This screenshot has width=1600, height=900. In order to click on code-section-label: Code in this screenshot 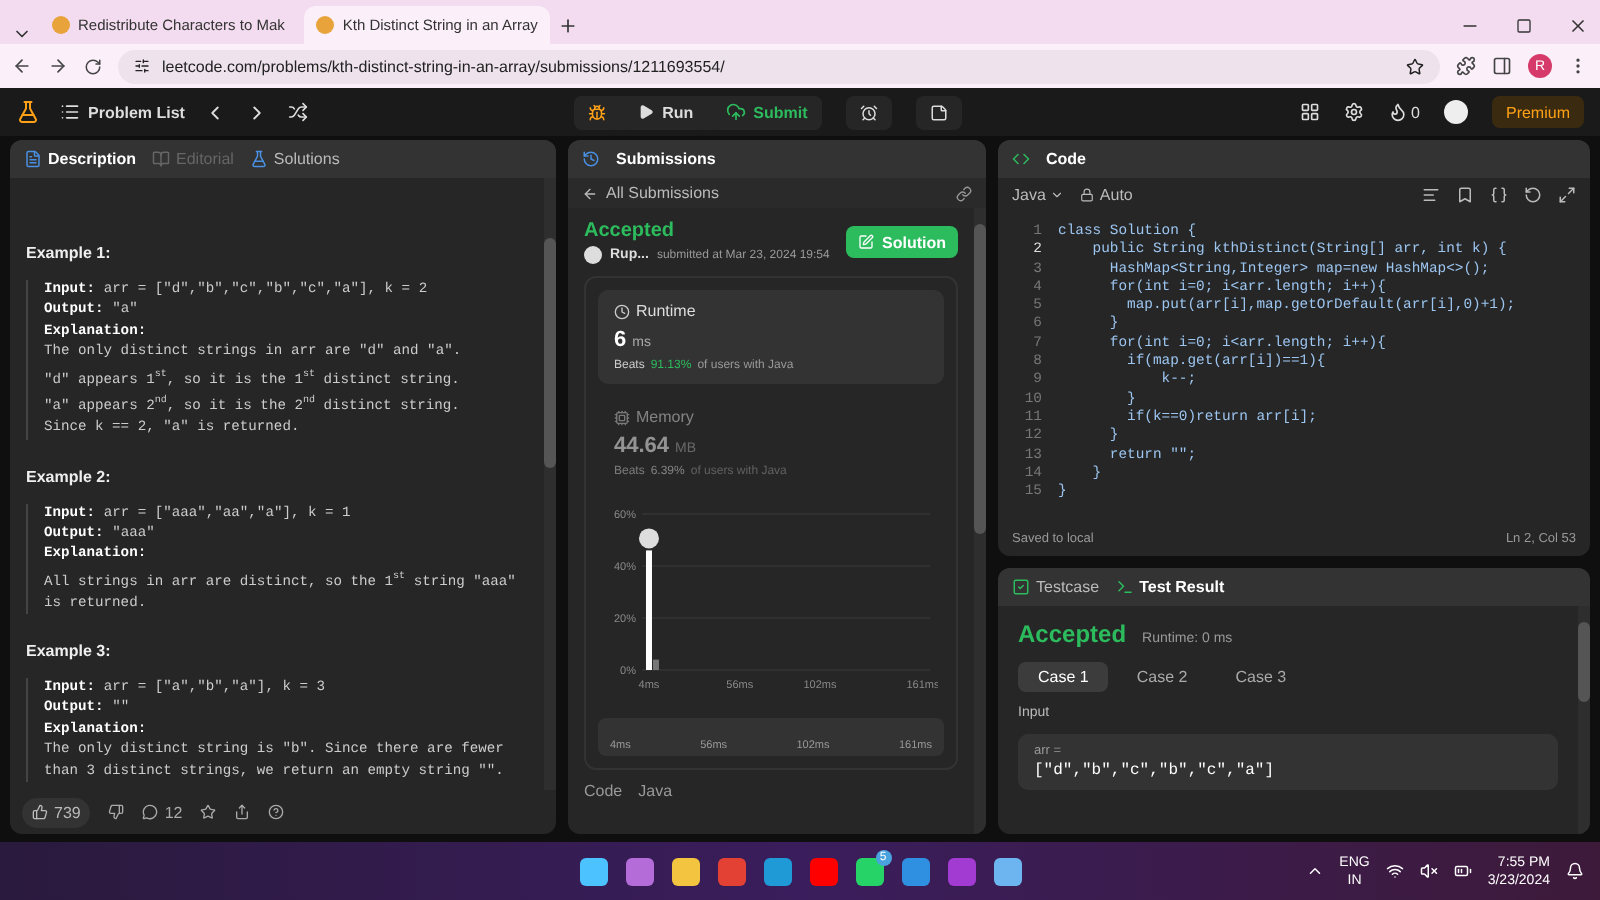, I will do `click(603, 791)`.